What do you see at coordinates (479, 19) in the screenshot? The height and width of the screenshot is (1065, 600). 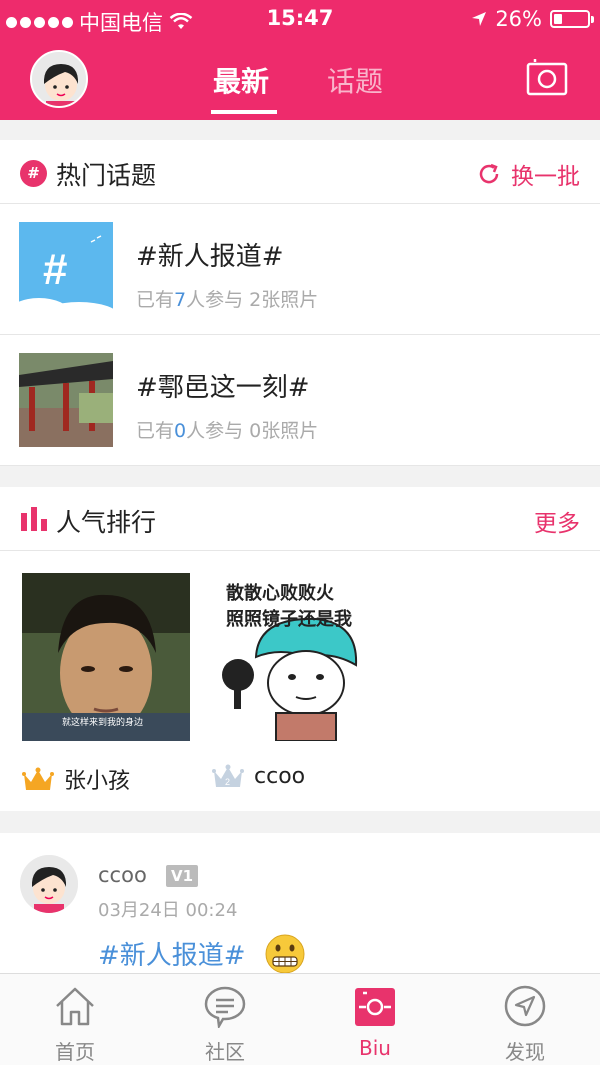 I see `location-arrow-icon` at bounding box center [479, 19].